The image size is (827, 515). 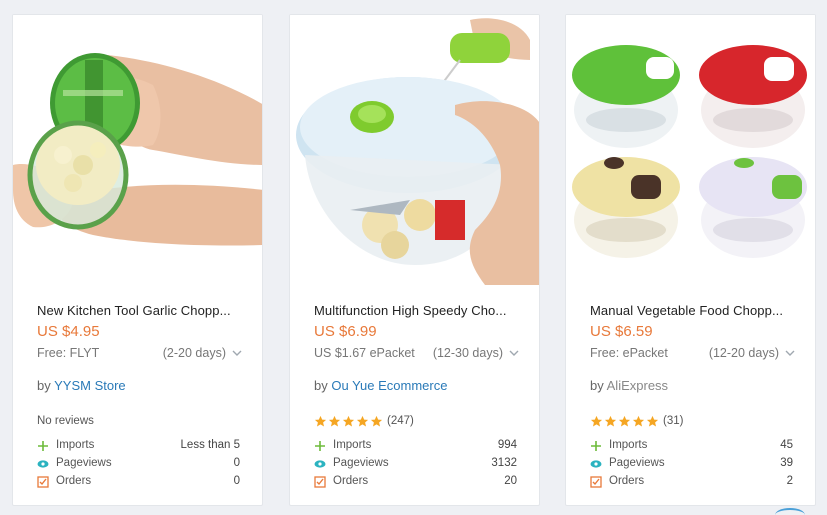 I want to click on shipping-selector: Free: FLYT (2-20 days), so click(x=139, y=354).